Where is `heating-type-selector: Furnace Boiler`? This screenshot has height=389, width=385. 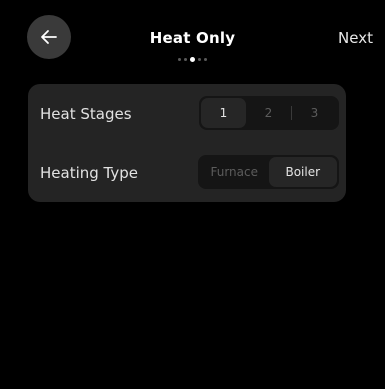
heating-type-selector: Furnace Boiler is located at coordinates (268, 172).